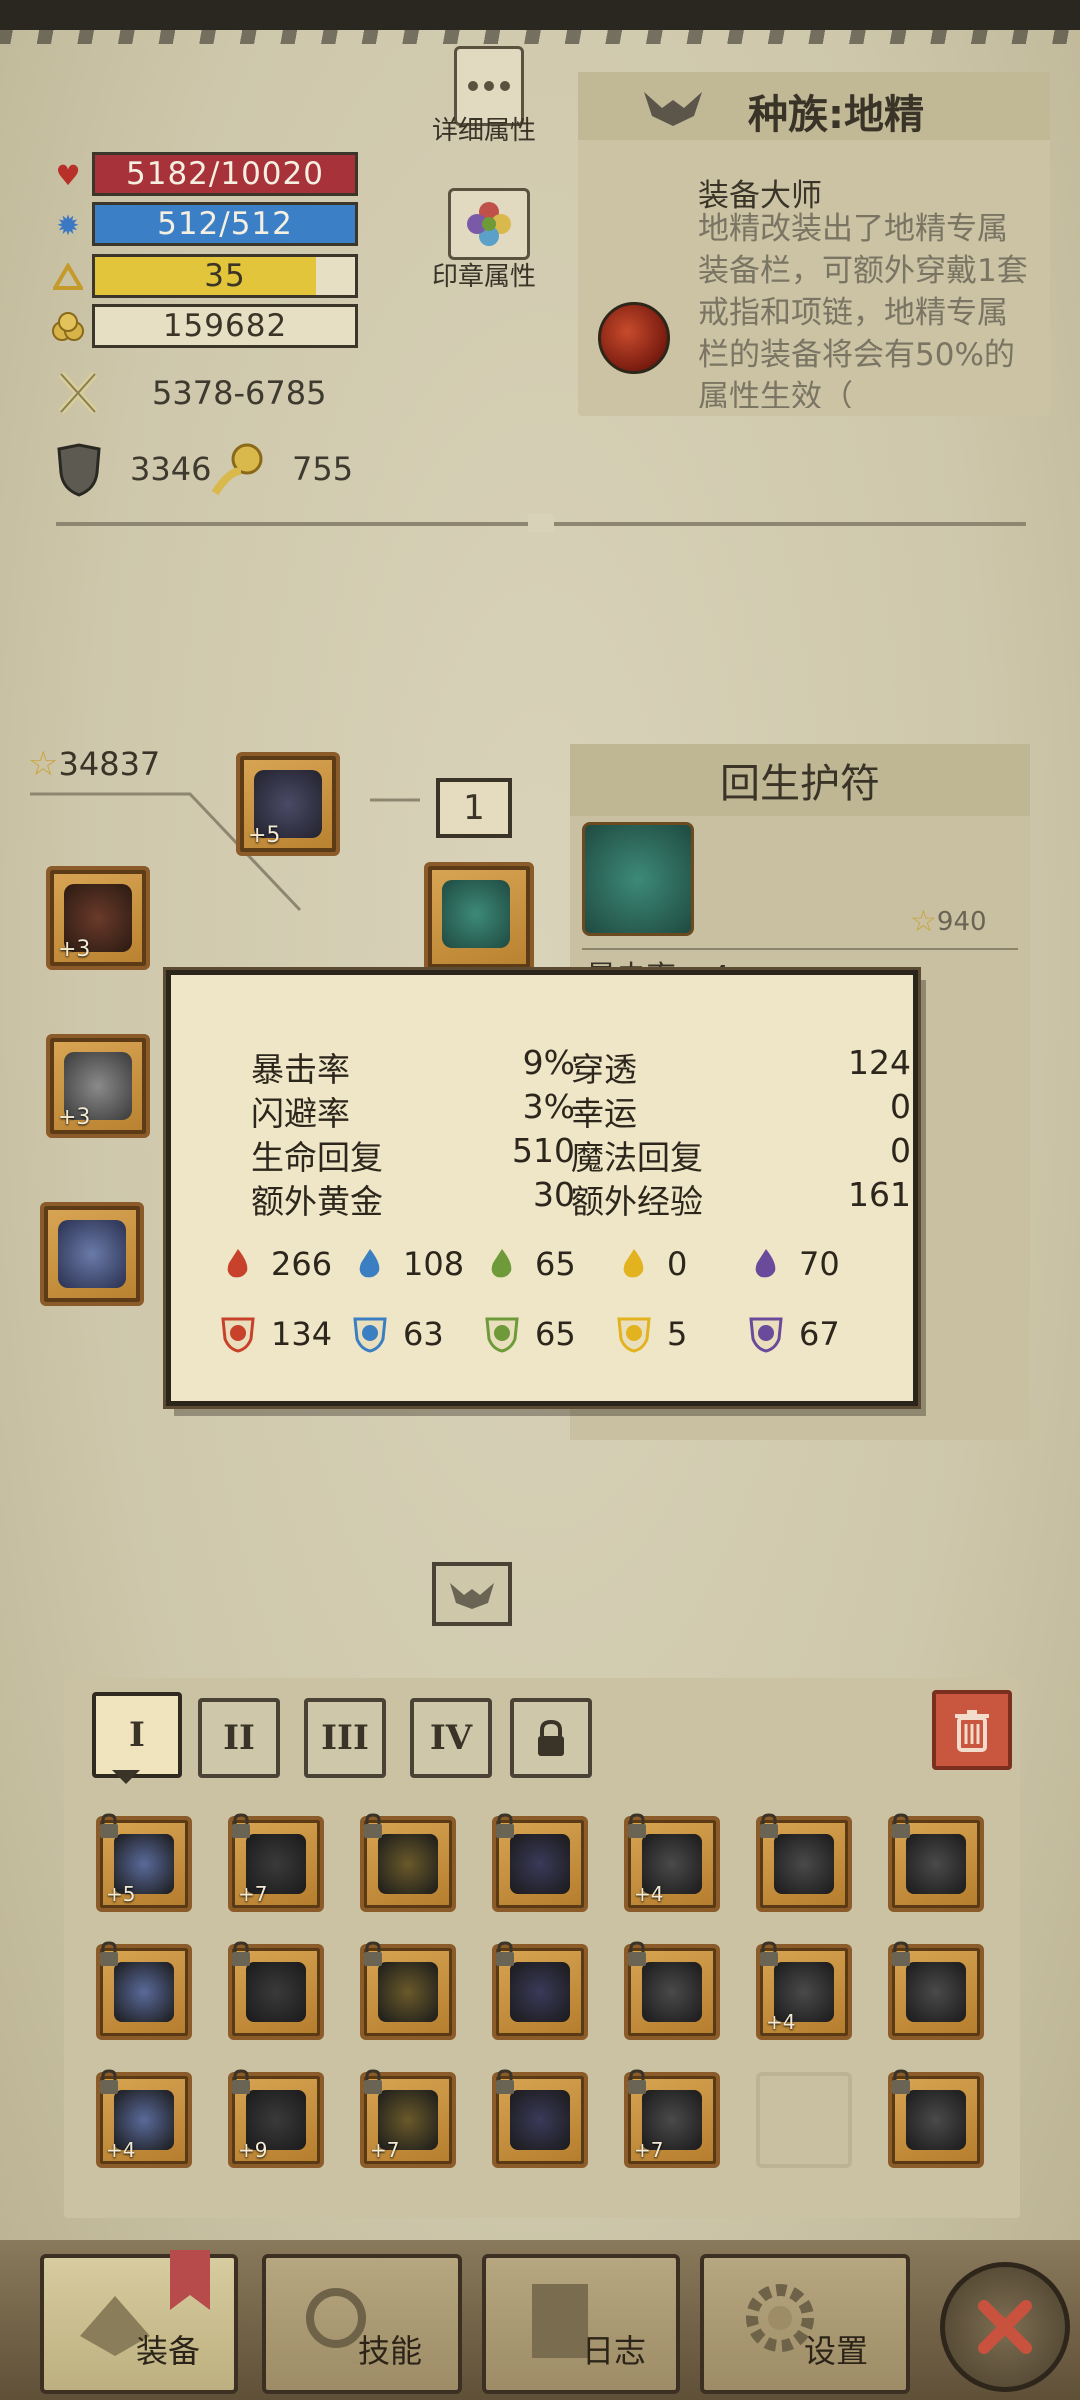  I want to click on inventory-slot: +9, so click(276, 2118).